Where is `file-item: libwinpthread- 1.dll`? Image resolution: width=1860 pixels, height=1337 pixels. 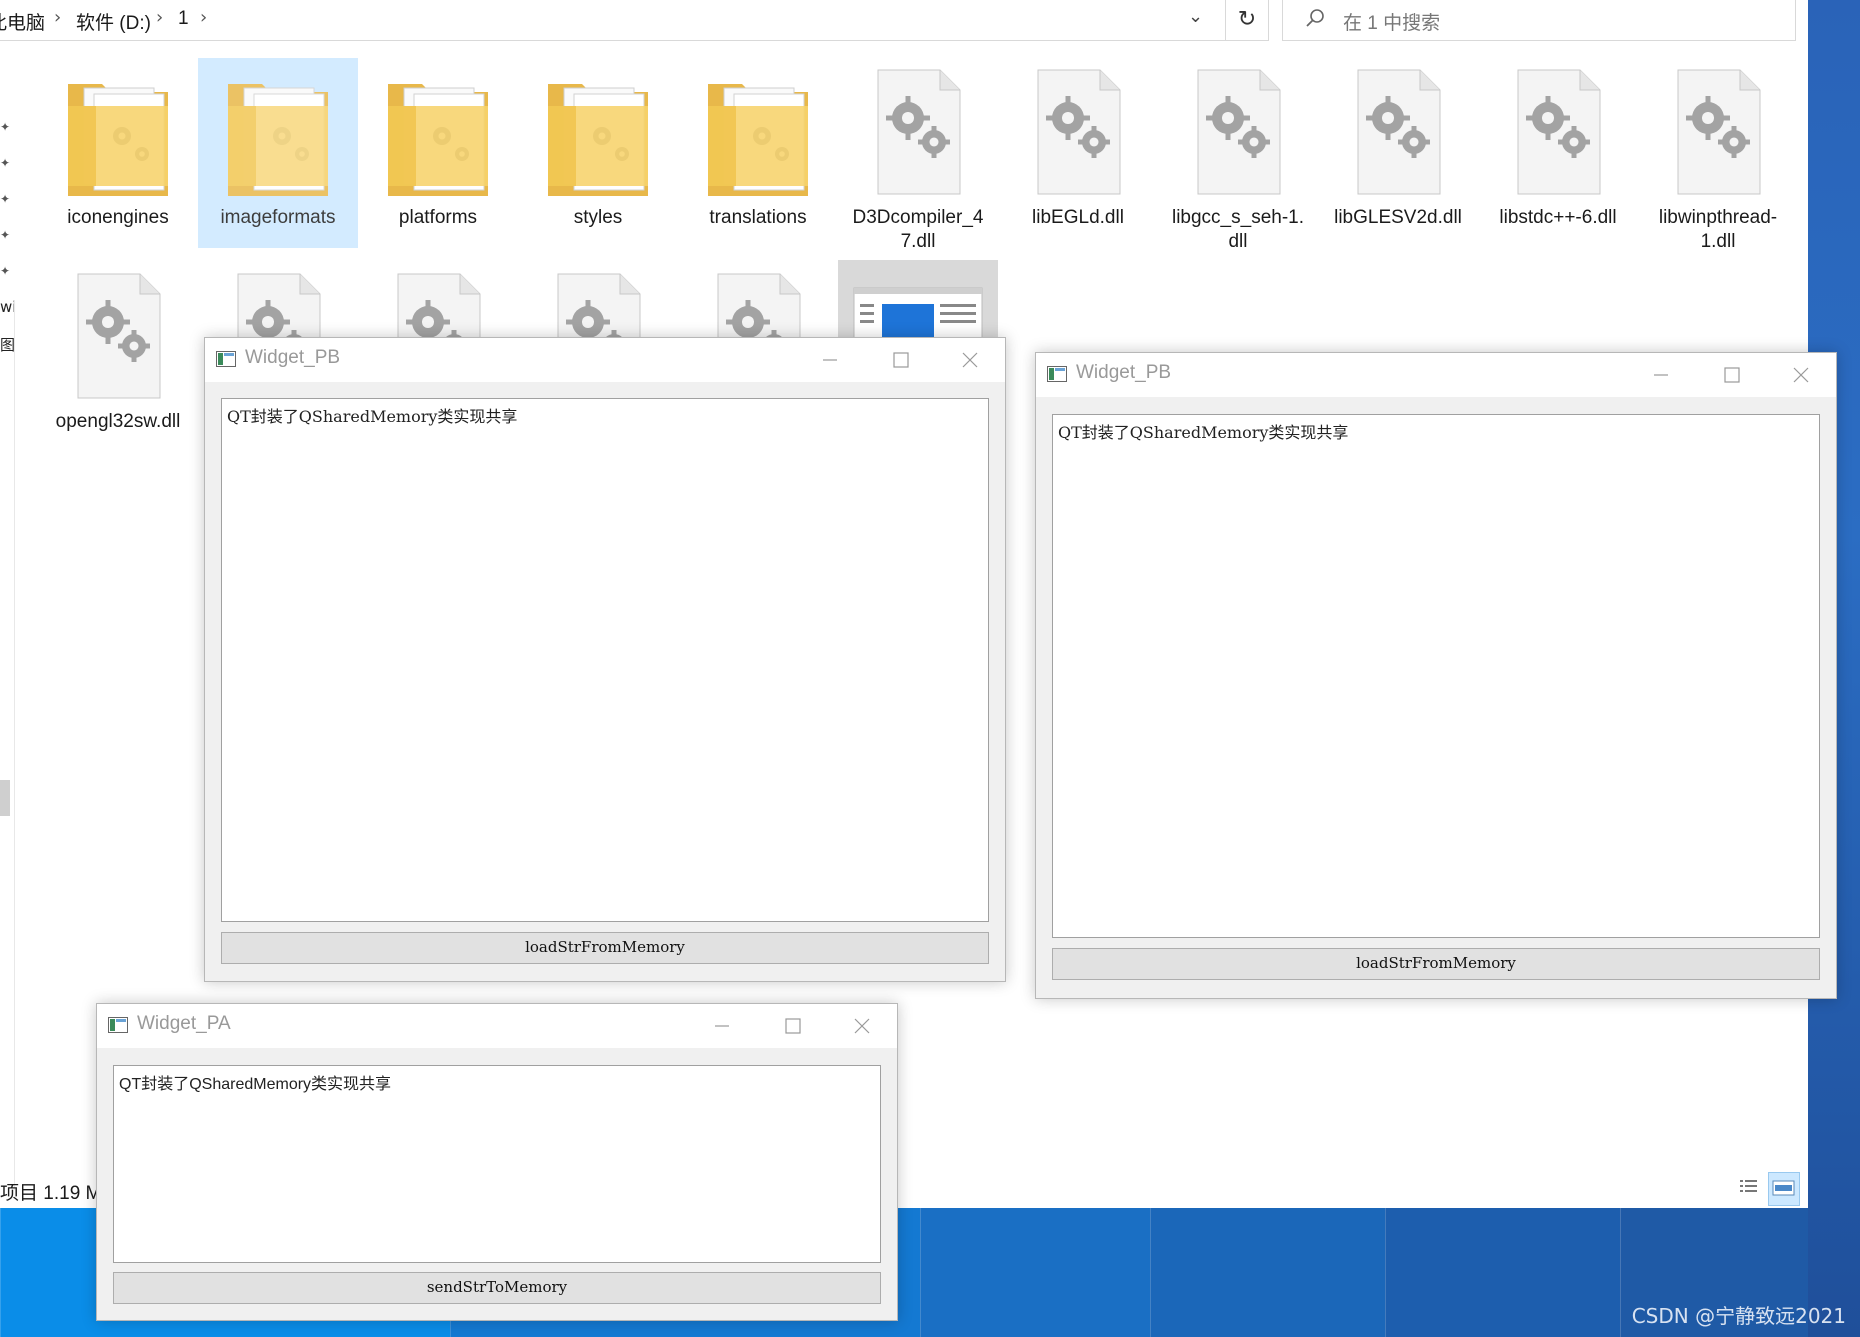 file-item: libwinpthread- 1.dll is located at coordinates (1718, 155).